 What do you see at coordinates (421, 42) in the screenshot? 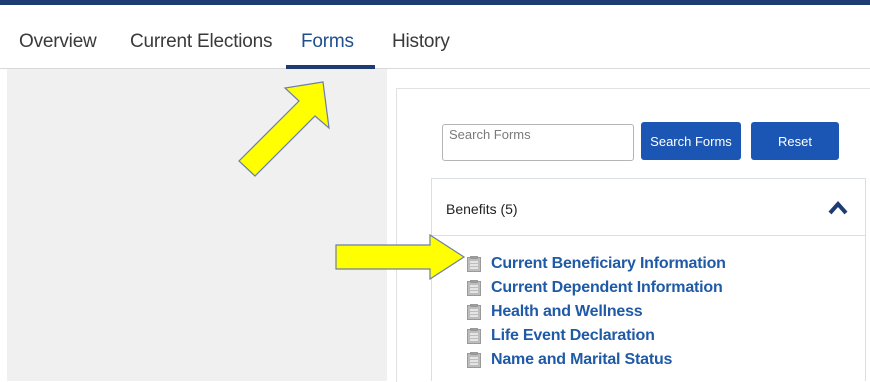
I see `tab-history: History` at bounding box center [421, 42].